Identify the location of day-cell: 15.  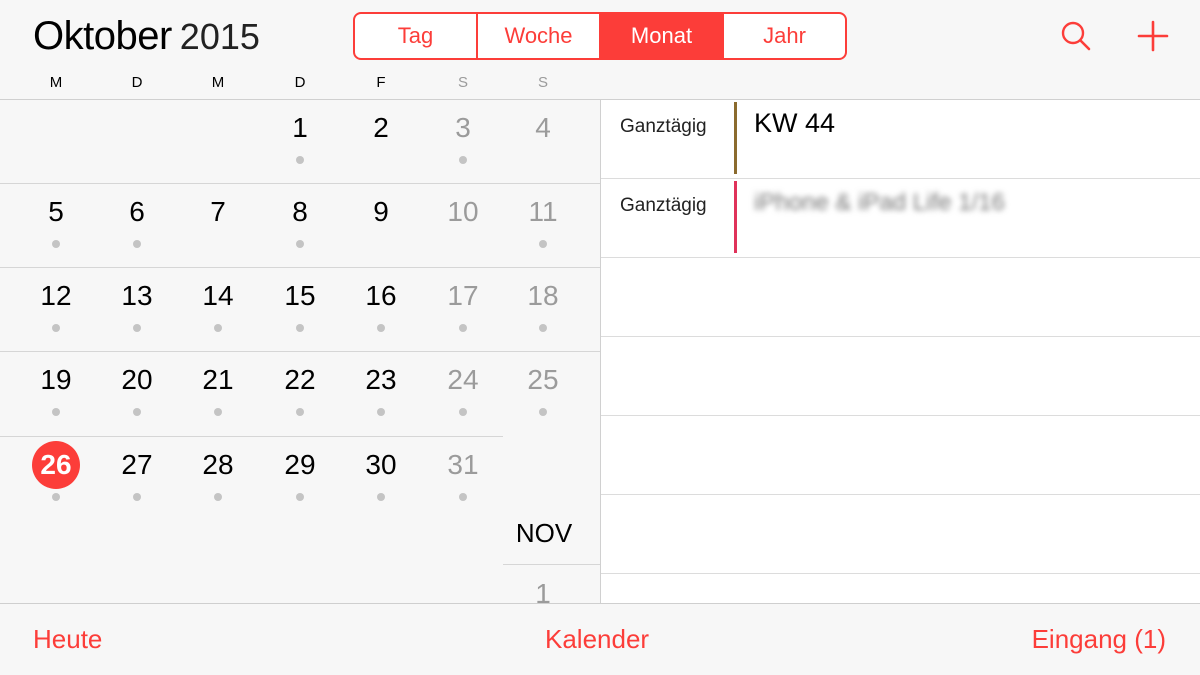
(300, 310).